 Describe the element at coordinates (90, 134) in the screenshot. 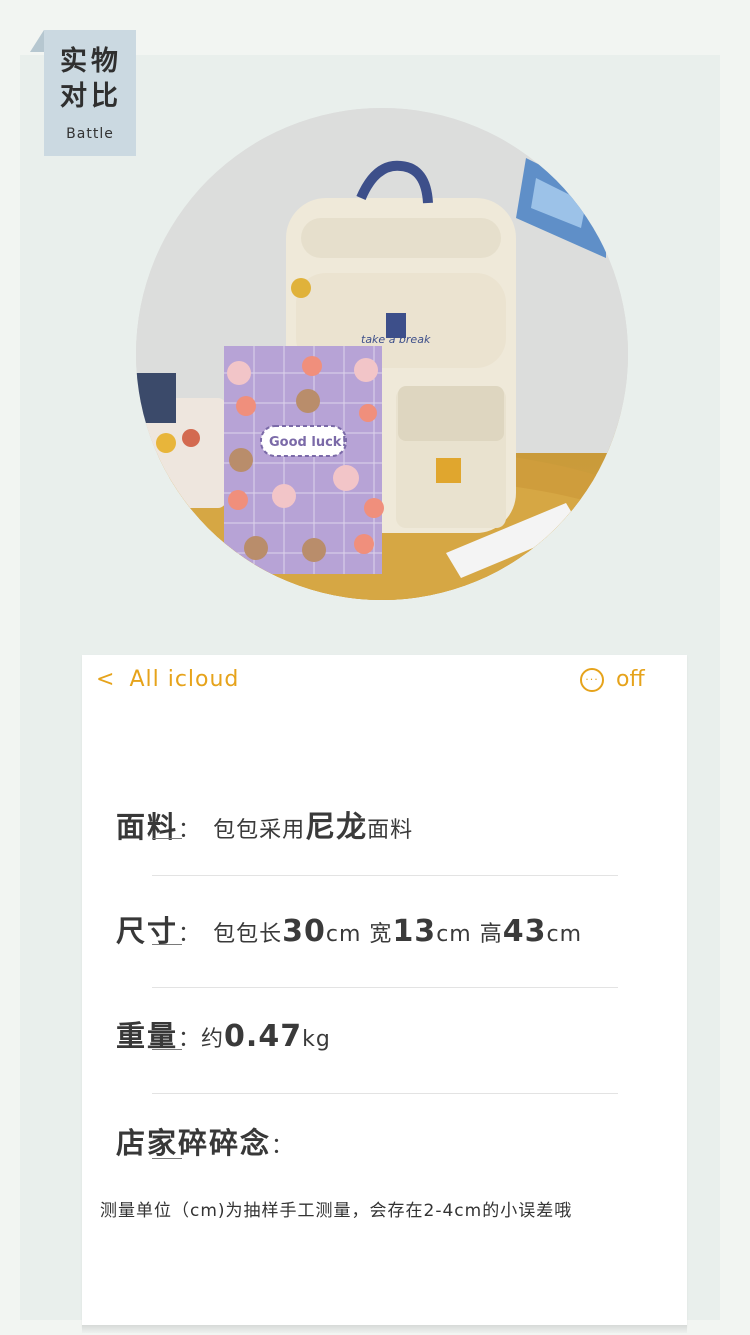

I see `tag-subtitle: Battle` at that location.